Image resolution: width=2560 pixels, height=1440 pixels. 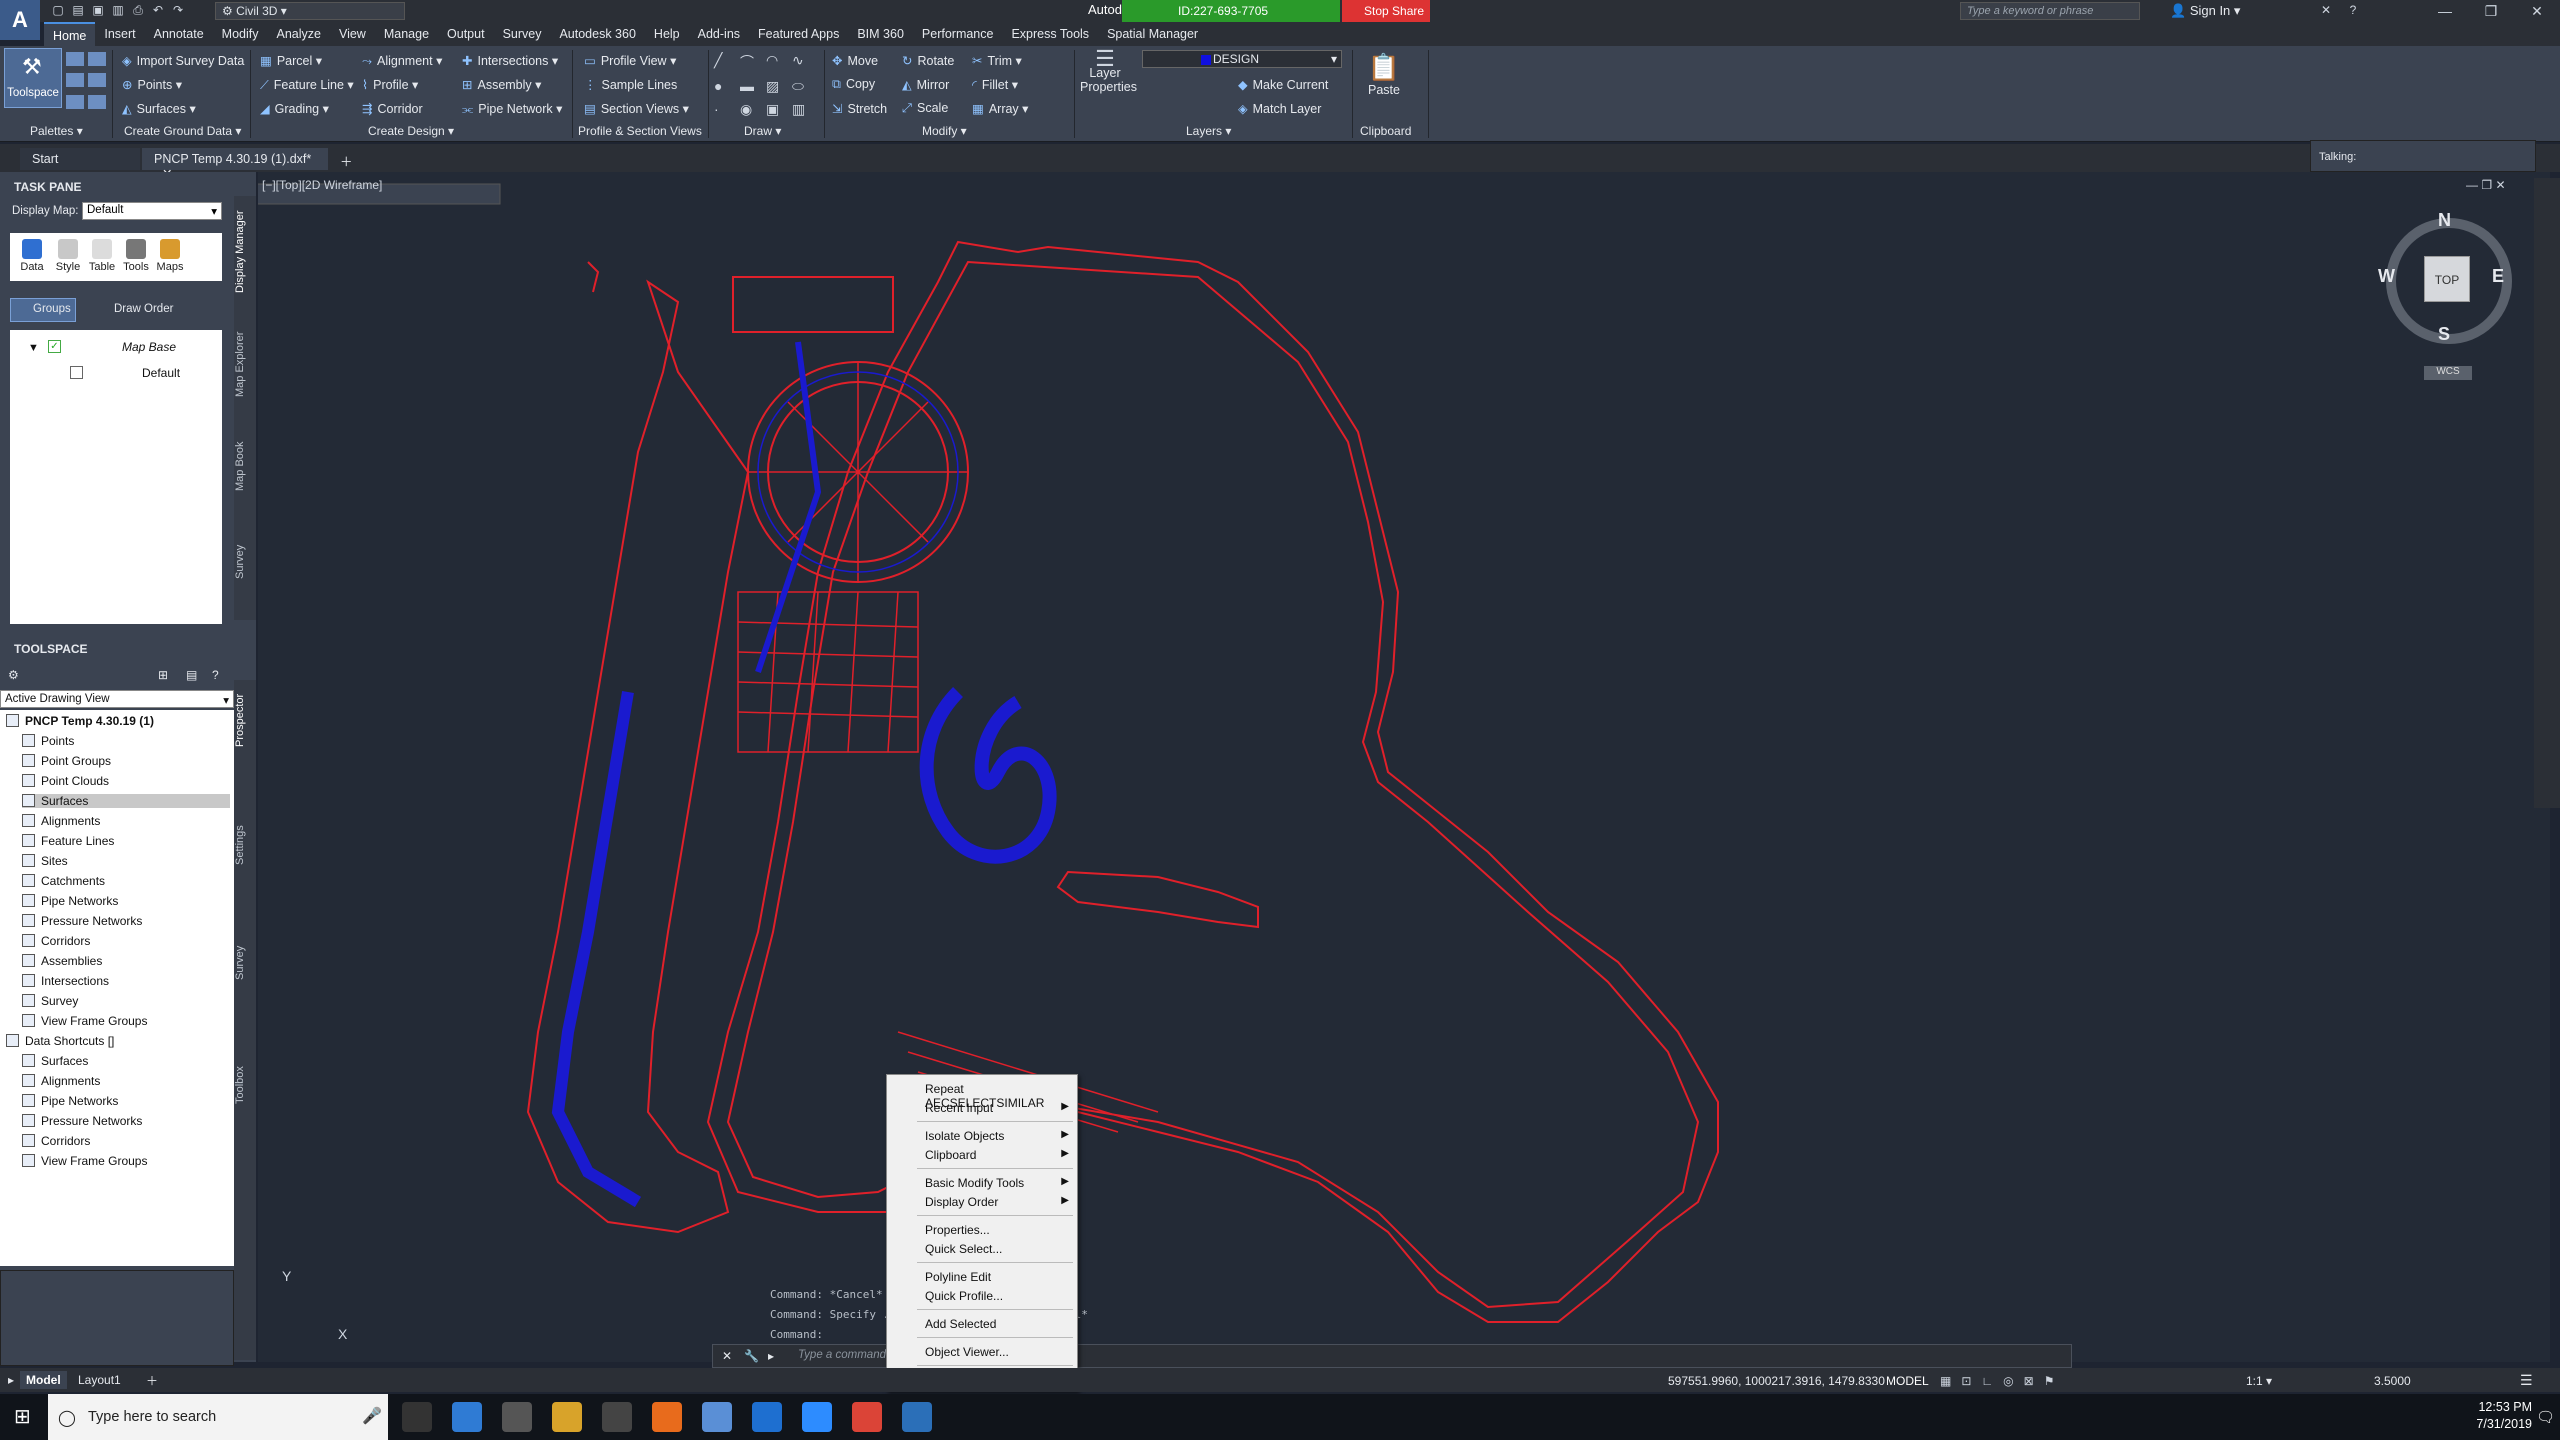 I want to click on scale-button: ⤢ Scale, so click(x=925, y=108).